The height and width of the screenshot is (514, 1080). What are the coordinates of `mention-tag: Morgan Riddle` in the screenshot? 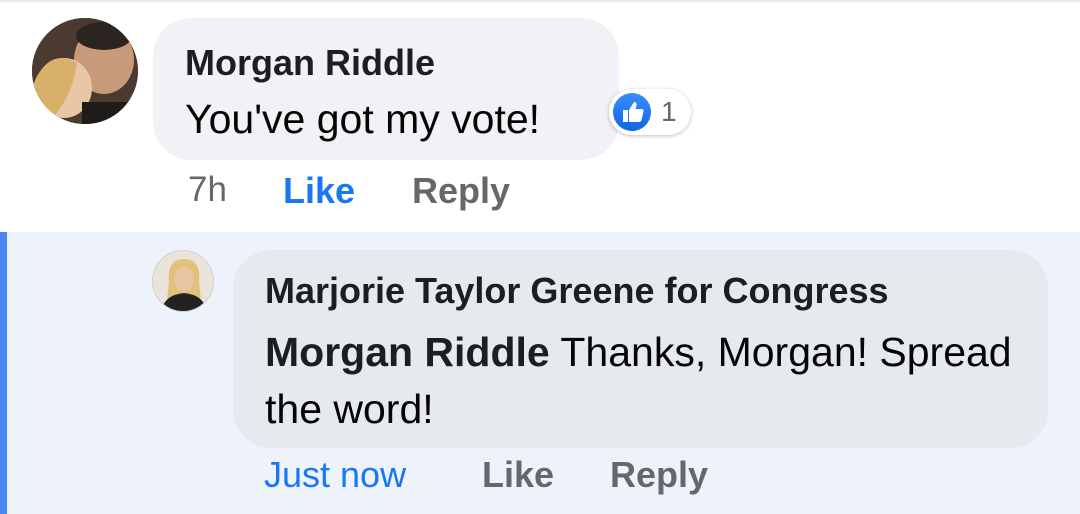 It's located at (407, 352).